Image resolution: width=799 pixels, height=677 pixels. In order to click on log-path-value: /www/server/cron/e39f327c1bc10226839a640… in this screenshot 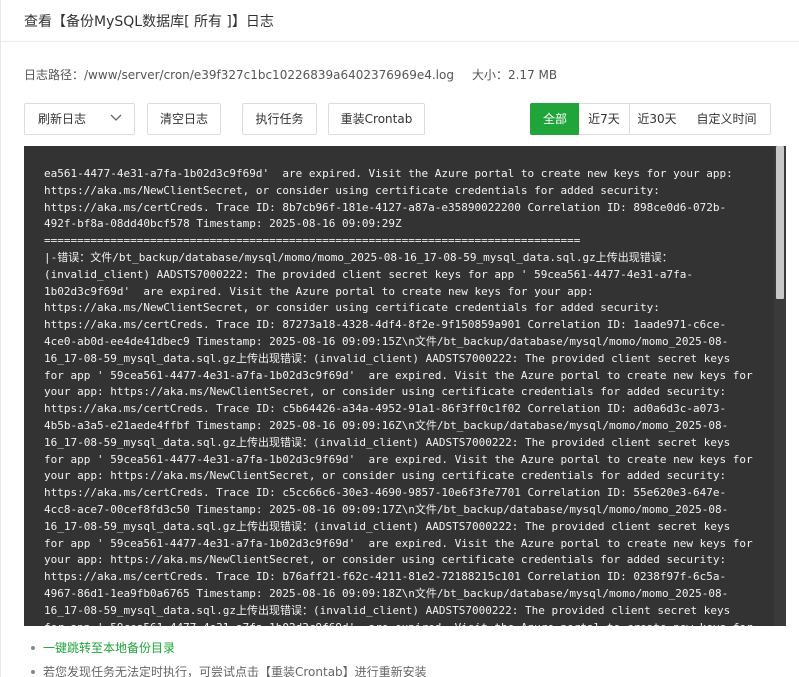, I will do `click(269, 75)`.